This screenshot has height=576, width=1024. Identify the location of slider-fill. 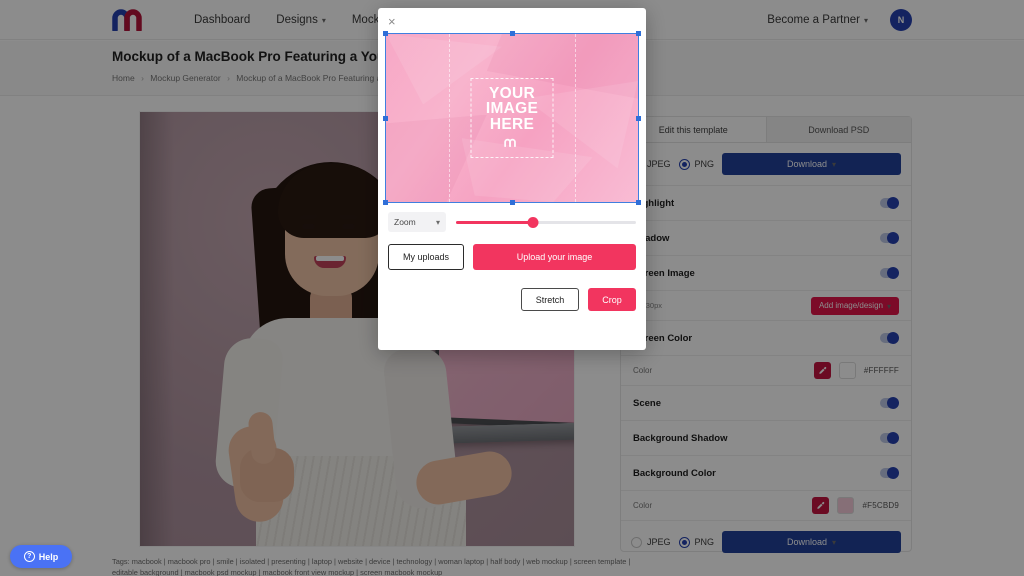
(495, 222).